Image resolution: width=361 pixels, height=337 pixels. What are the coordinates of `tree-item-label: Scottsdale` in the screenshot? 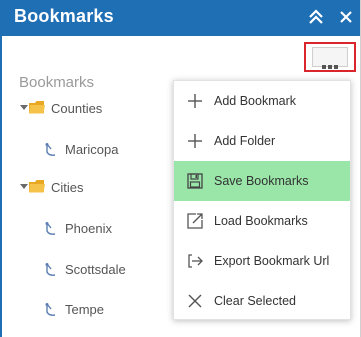 It's located at (95, 269).